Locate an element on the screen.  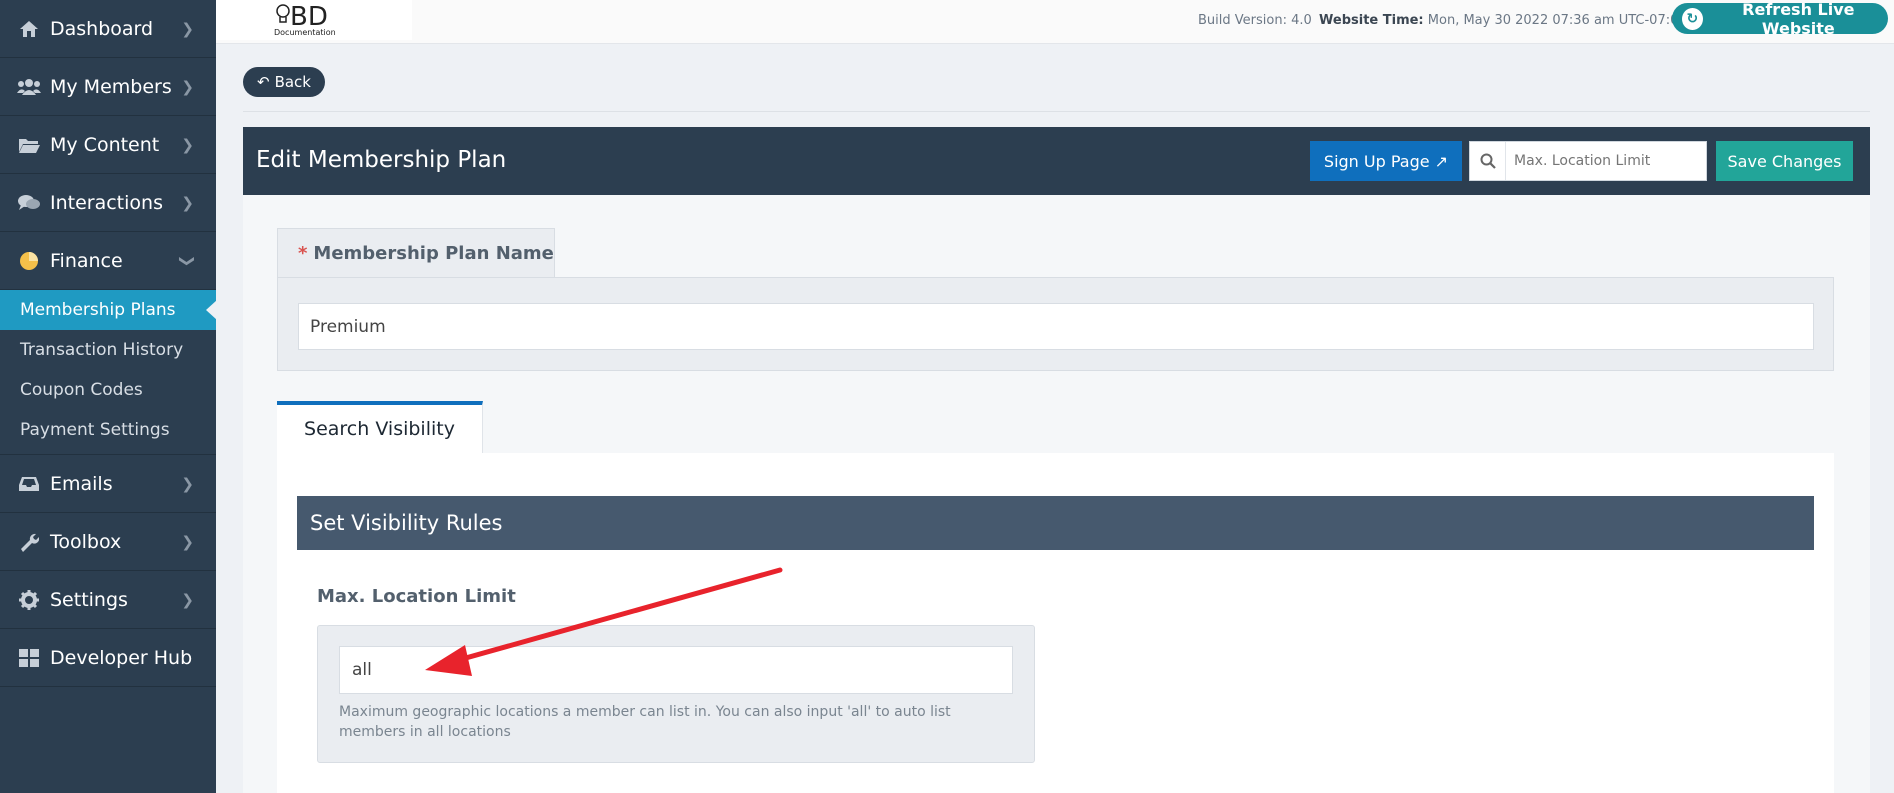
search-icon is located at coordinates (1488, 161).